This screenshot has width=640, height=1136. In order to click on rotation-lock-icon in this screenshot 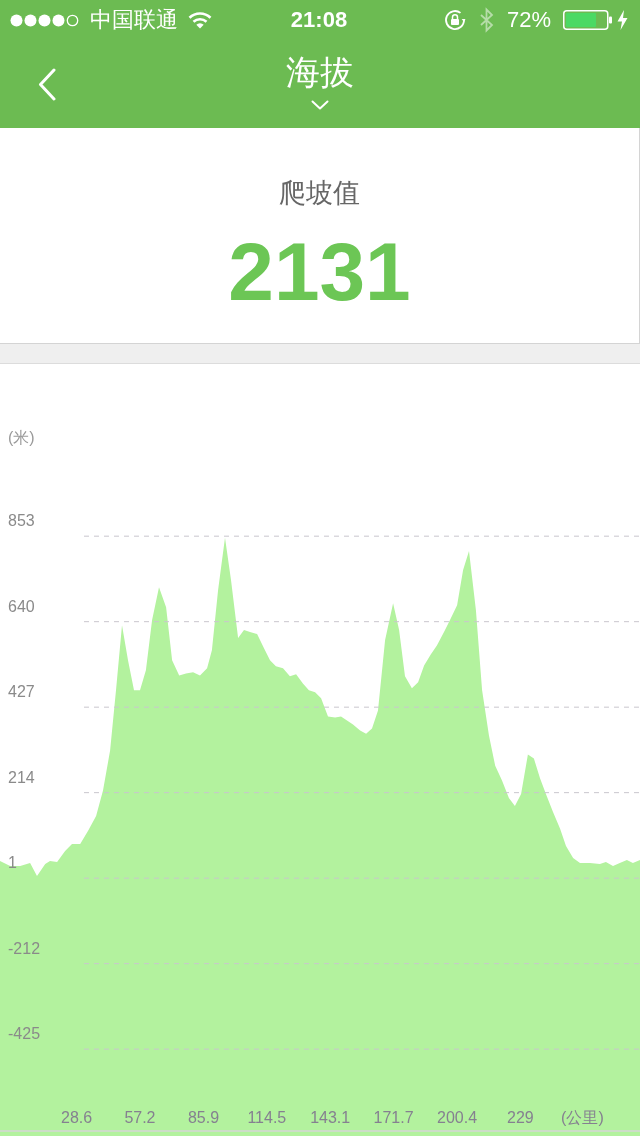, I will do `click(454, 20)`.